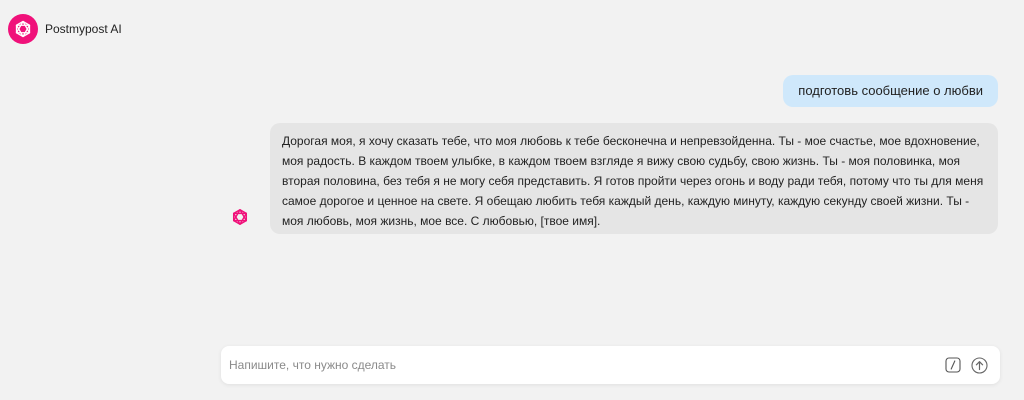 The image size is (1024, 400). I want to click on send-button, so click(979, 365).